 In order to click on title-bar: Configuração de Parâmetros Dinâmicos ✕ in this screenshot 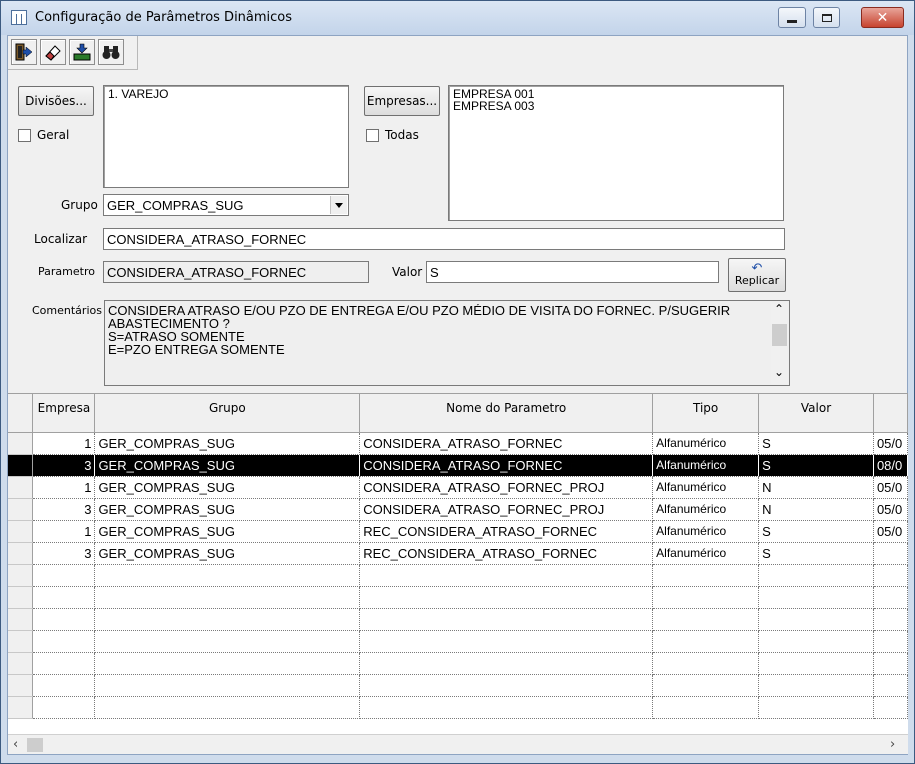, I will do `click(457, 18)`.